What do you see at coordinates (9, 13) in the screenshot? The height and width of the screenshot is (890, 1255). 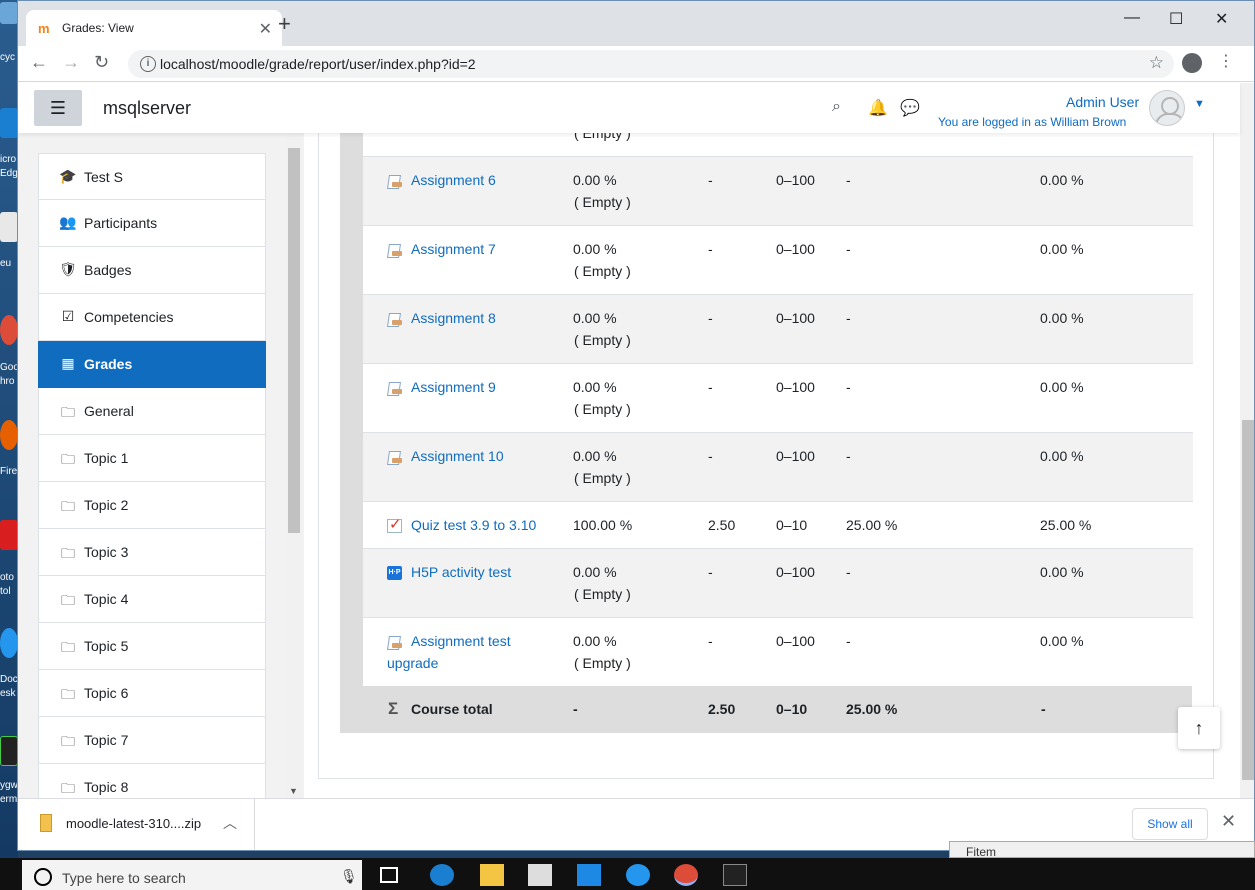 I see `recycle-bin-icon` at bounding box center [9, 13].